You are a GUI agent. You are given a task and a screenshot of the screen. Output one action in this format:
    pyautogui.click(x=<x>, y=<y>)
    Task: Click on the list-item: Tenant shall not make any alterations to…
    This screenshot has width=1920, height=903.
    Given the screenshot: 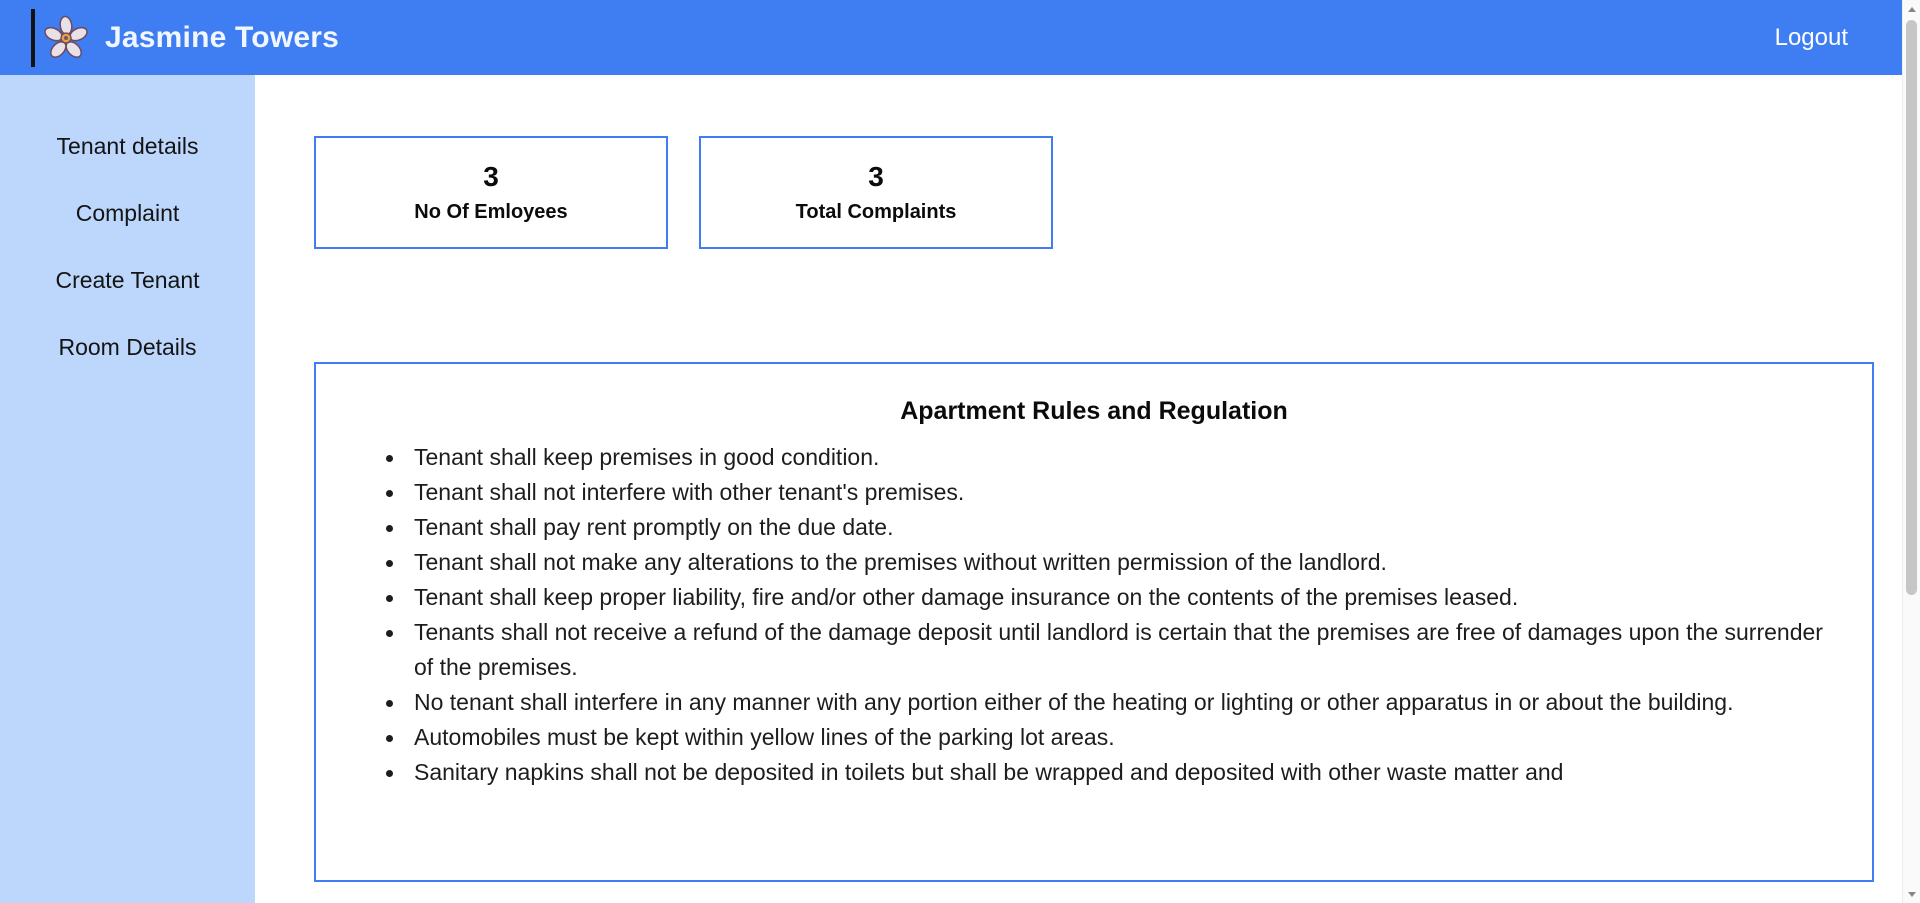 What is the action you would take?
    pyautogui.click(x=1114, y=562)
    